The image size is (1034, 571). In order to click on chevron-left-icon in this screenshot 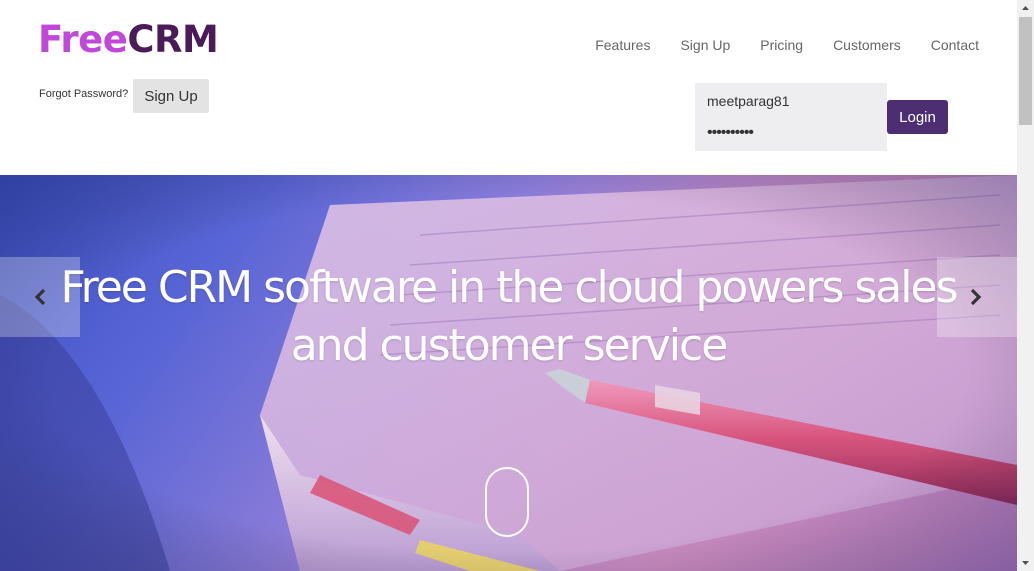, I will do `click(40, 297)`.